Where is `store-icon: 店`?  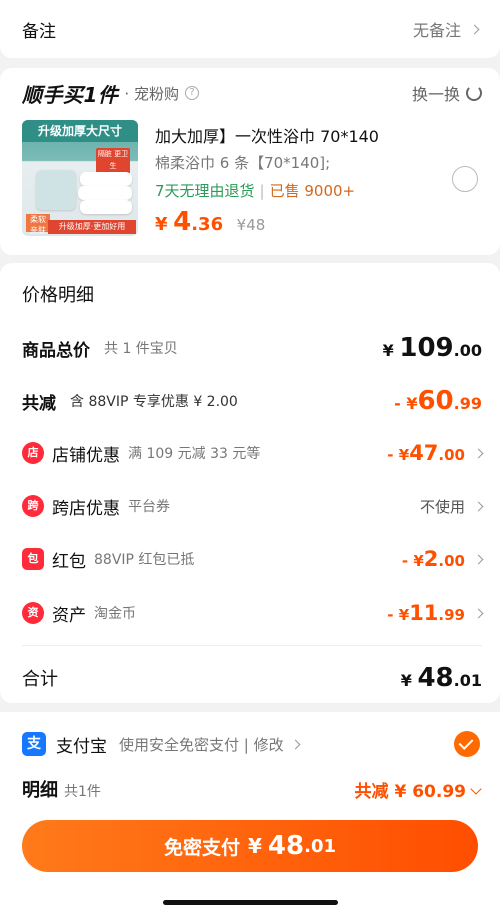 store-icon: 店 is located at coordinates (33, 453).